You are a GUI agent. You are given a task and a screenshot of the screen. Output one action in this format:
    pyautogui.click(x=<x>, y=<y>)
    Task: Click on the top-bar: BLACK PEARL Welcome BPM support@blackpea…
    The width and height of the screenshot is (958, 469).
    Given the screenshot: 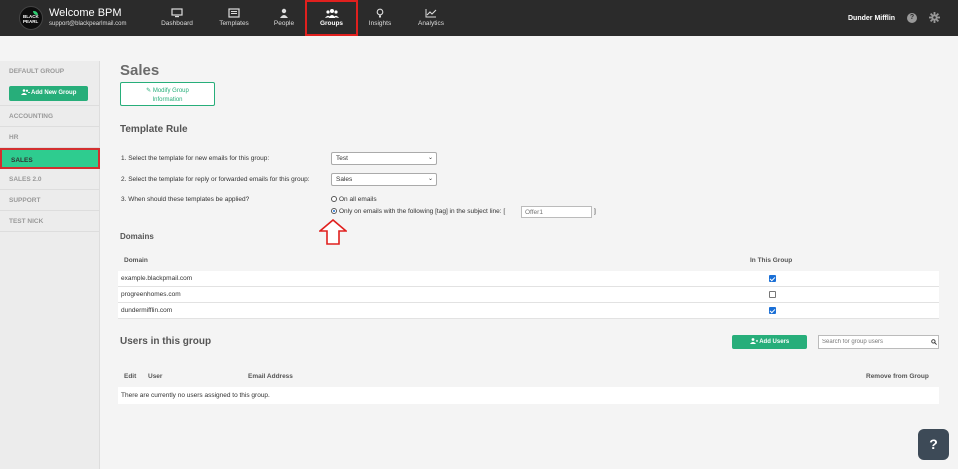 What is the action you would take?
    pyautogui.click(x=479, y=18)
    